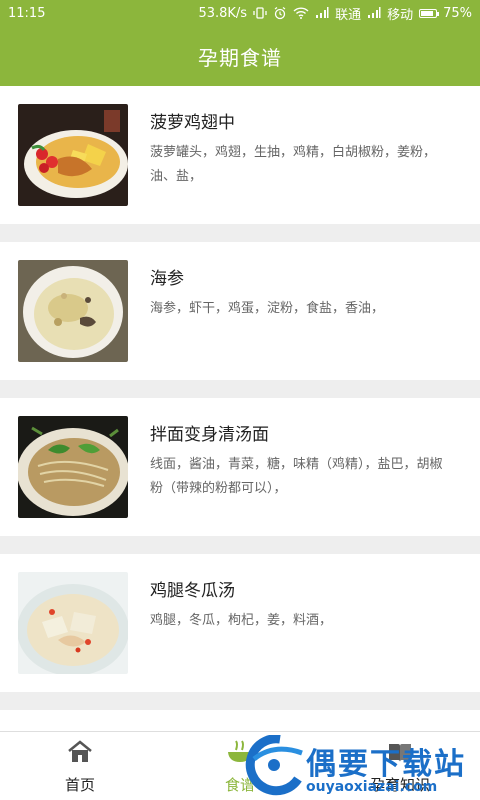  Describe the element at coordinates (73, 155) in the screenshot. I see `pineapple-chicken-wings-photo` at that location.